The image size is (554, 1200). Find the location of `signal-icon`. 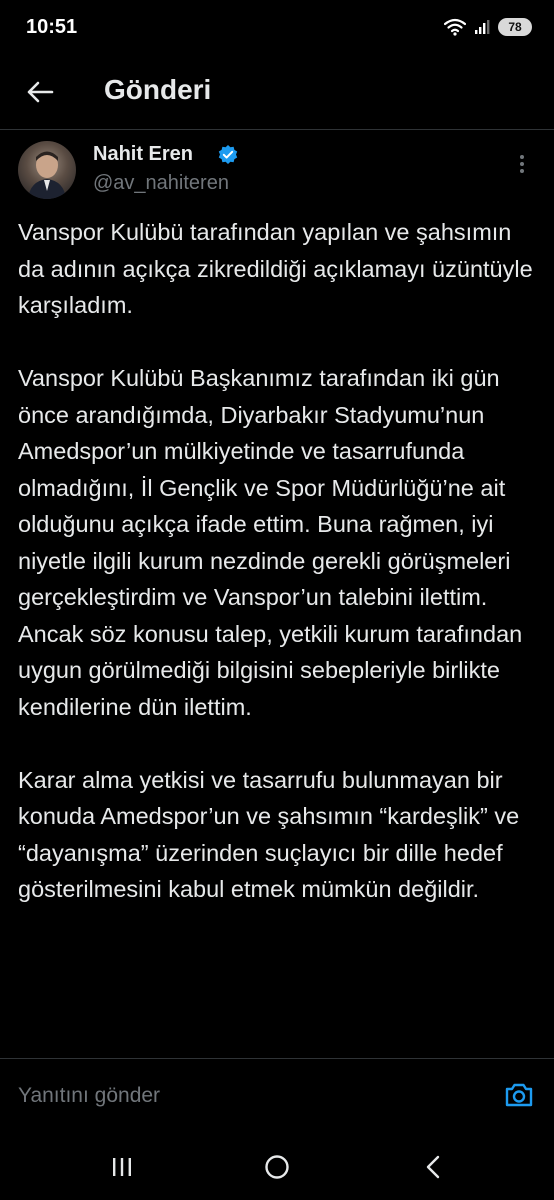

signal-icon is located at coordinates (482, 27).